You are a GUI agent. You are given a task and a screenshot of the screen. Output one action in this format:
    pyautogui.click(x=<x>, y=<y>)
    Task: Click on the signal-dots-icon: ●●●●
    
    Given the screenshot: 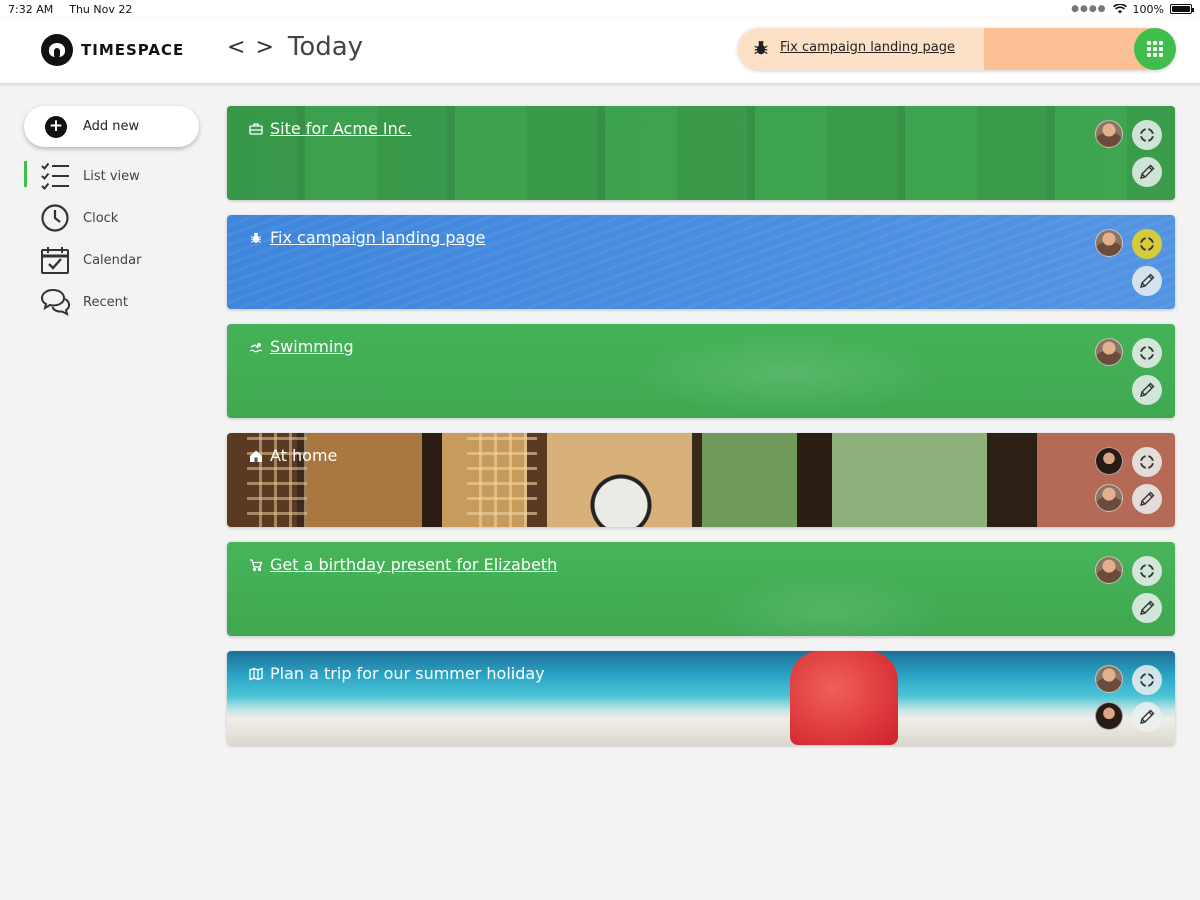 What is the action you would take?
    pyautogui.click(x=1089, y=9)
    